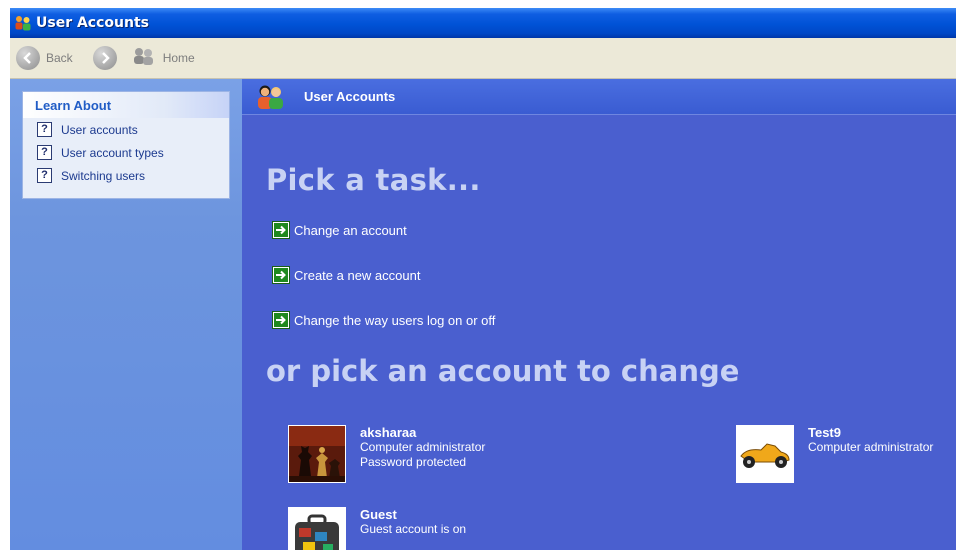 This screenshot has height=550, width=956. I want to click on account-info: Test9 Computer administrator, so click(870, 454).